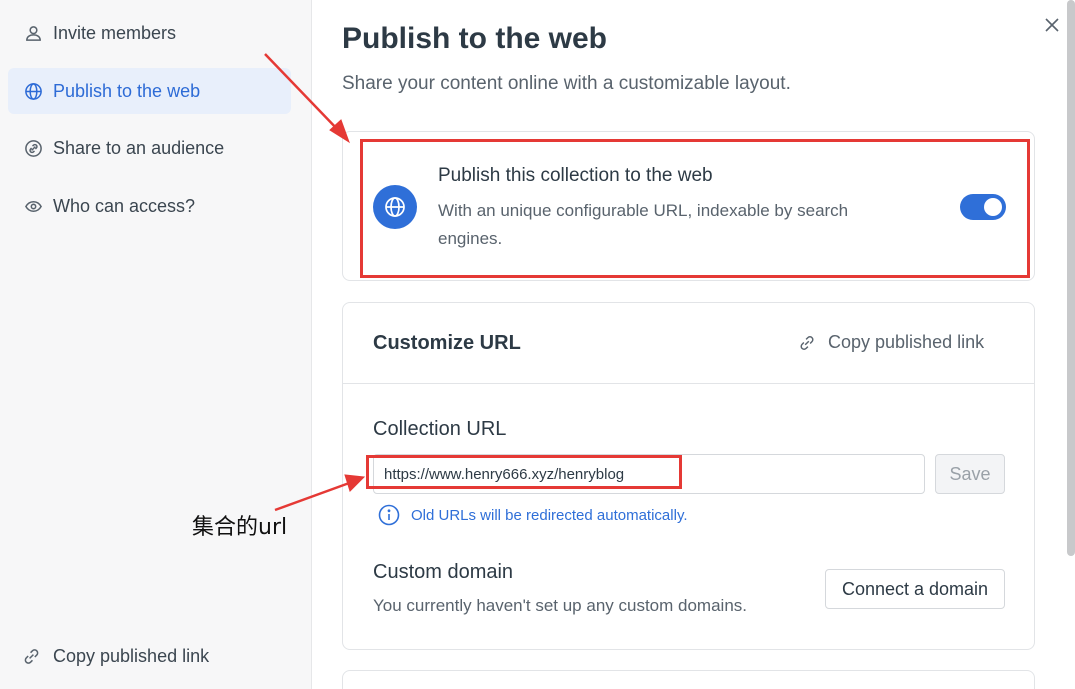 Image resolution: width=1075 pixels, height=689 pixels. I want to click on globe-icon, so click(33, 91).